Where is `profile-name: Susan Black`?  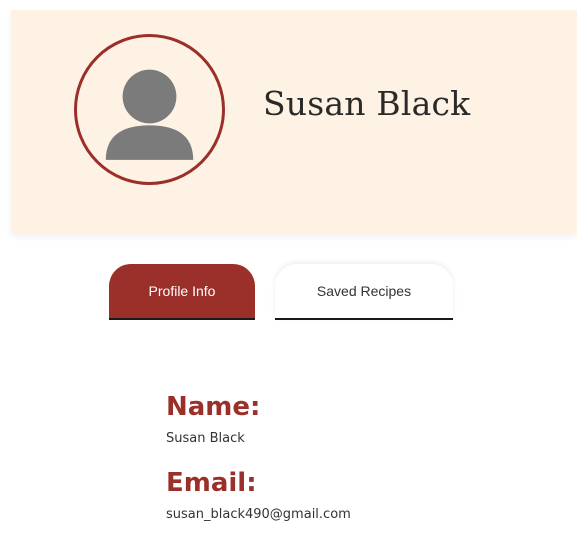
profile-name: Susan Black is located at coordinates (367, 103).